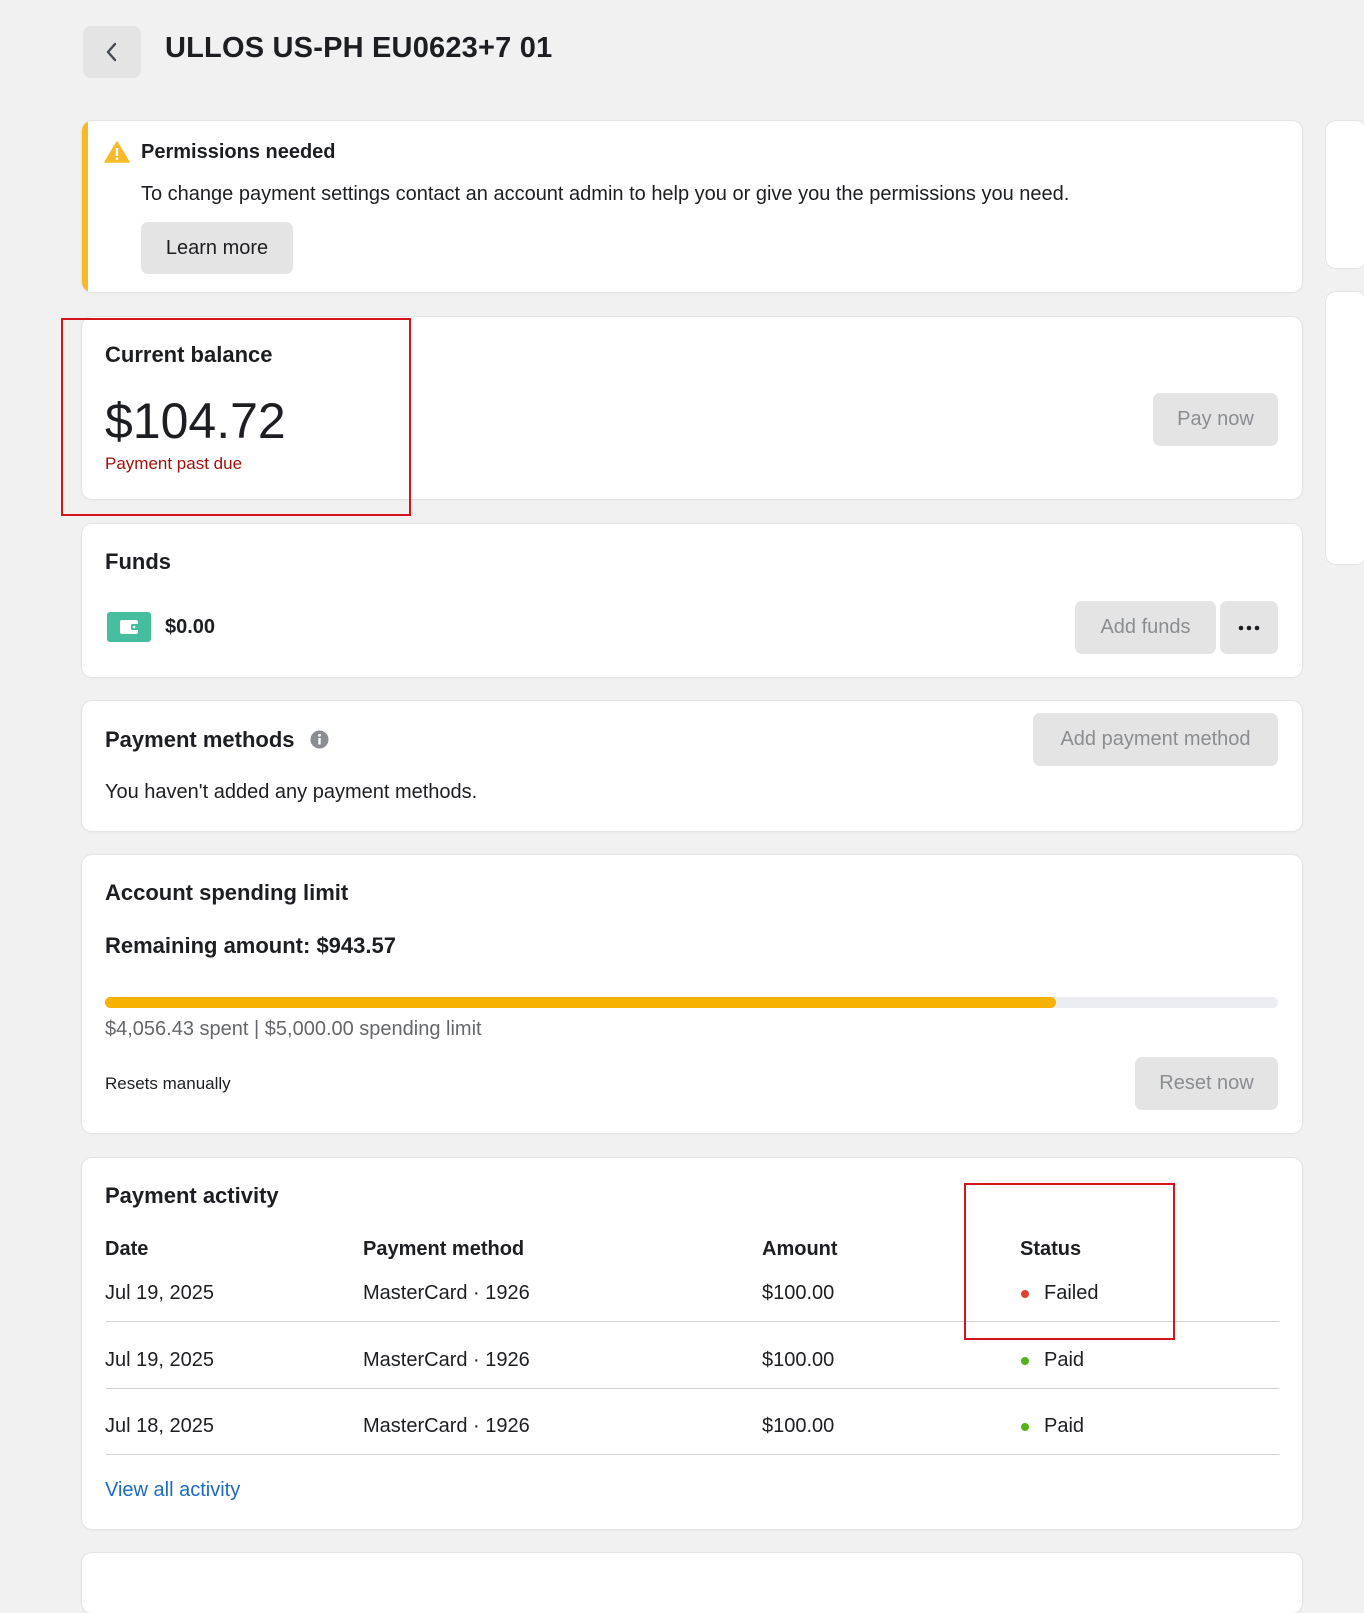  What do you see at coordinates (238, 152) in the screenshot?
I see `permissions-title: Permissions needed` at bounding box center [238, 152].